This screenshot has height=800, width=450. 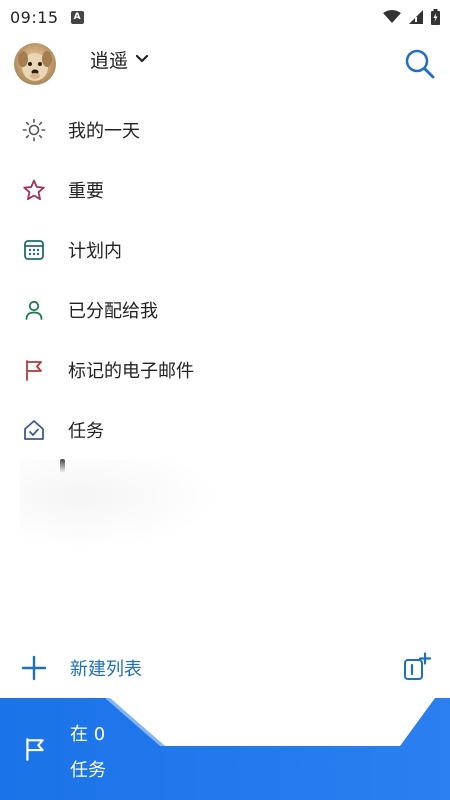 What do you see at coordinates (142, 59) in the screenshot?
I see `chevron-down-icon` at bounding box center [142, 59].